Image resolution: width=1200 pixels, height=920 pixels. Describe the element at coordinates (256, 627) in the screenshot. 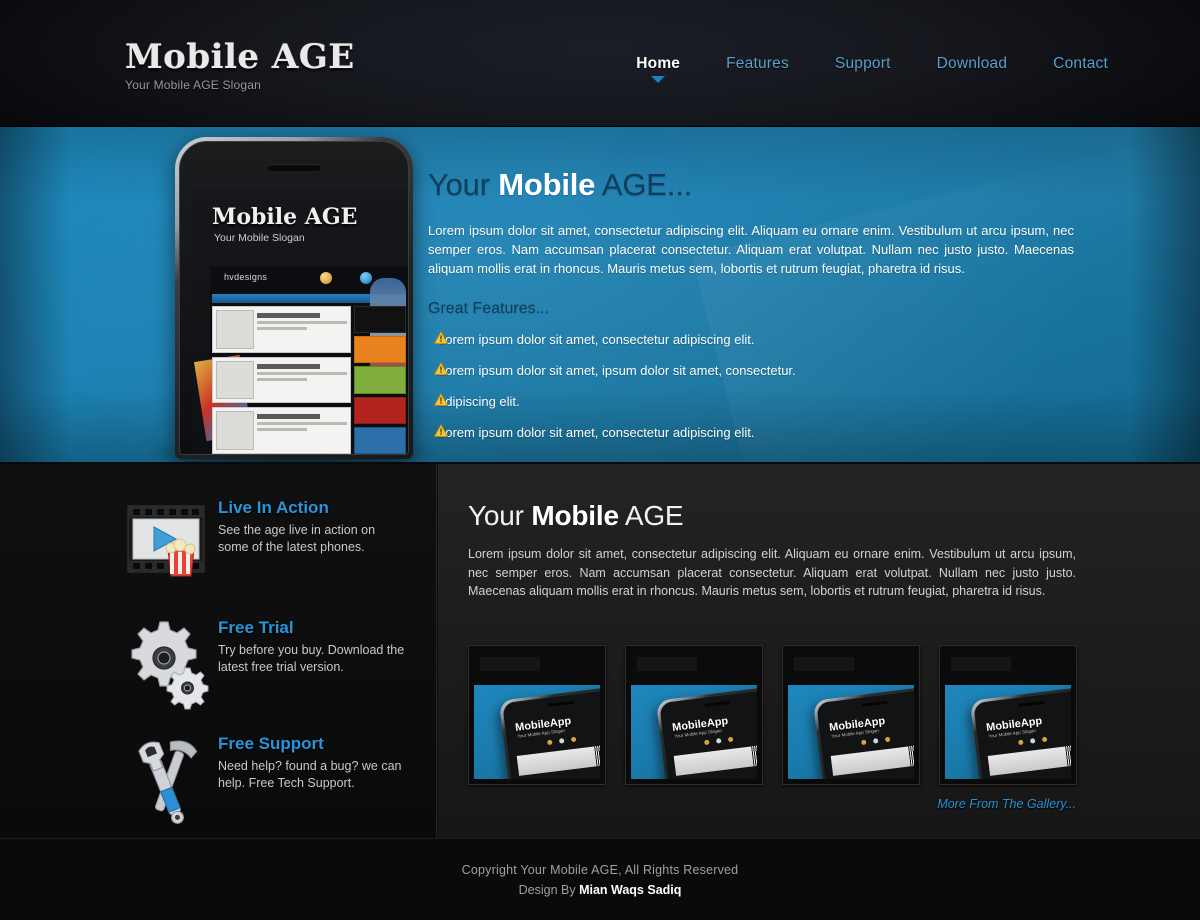

I see `feature-title: Free Trial` at that location.